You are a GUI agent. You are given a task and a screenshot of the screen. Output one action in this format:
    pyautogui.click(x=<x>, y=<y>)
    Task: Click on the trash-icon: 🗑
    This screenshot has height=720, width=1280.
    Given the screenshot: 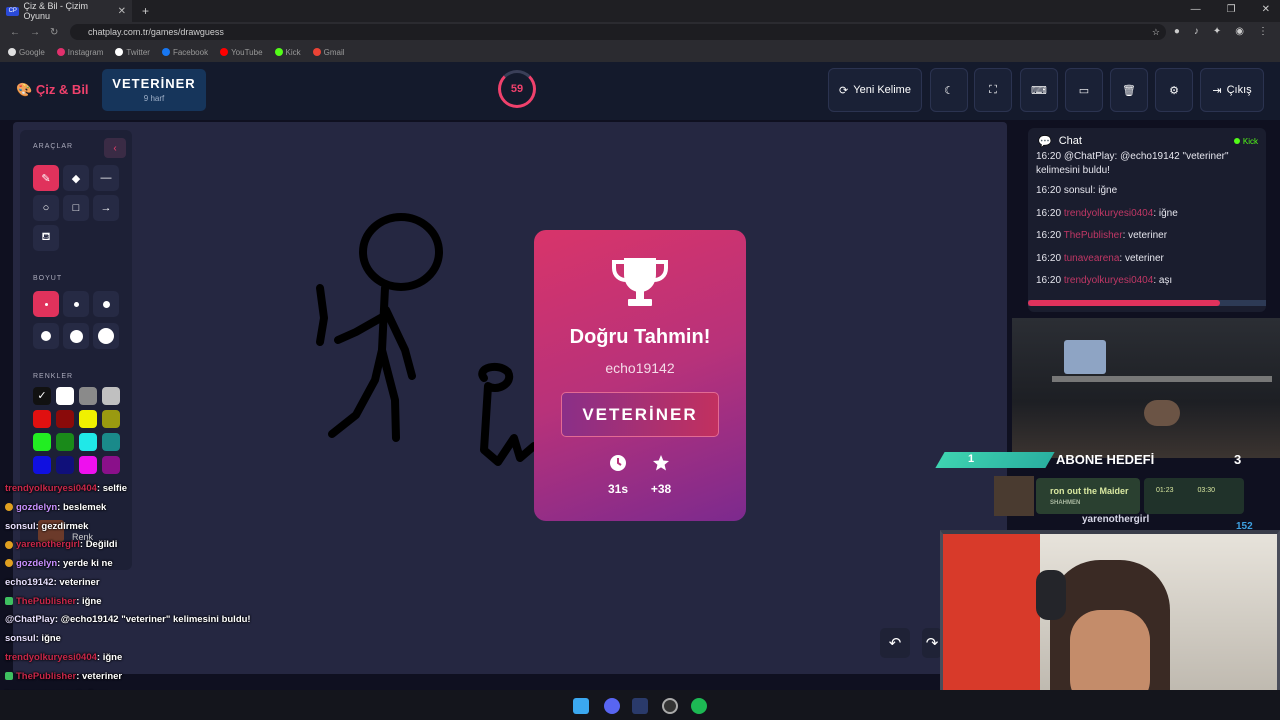 What is the action you would take?
    pyautogui.click(x=1129, y=90)
    